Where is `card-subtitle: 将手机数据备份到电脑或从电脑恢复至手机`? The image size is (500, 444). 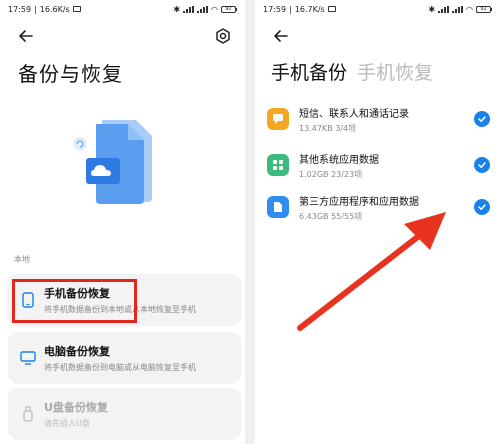
card-subtitle: 将手机数据备份到电脑或从电脑恢复至手机 is located at coordinates (120, 367).